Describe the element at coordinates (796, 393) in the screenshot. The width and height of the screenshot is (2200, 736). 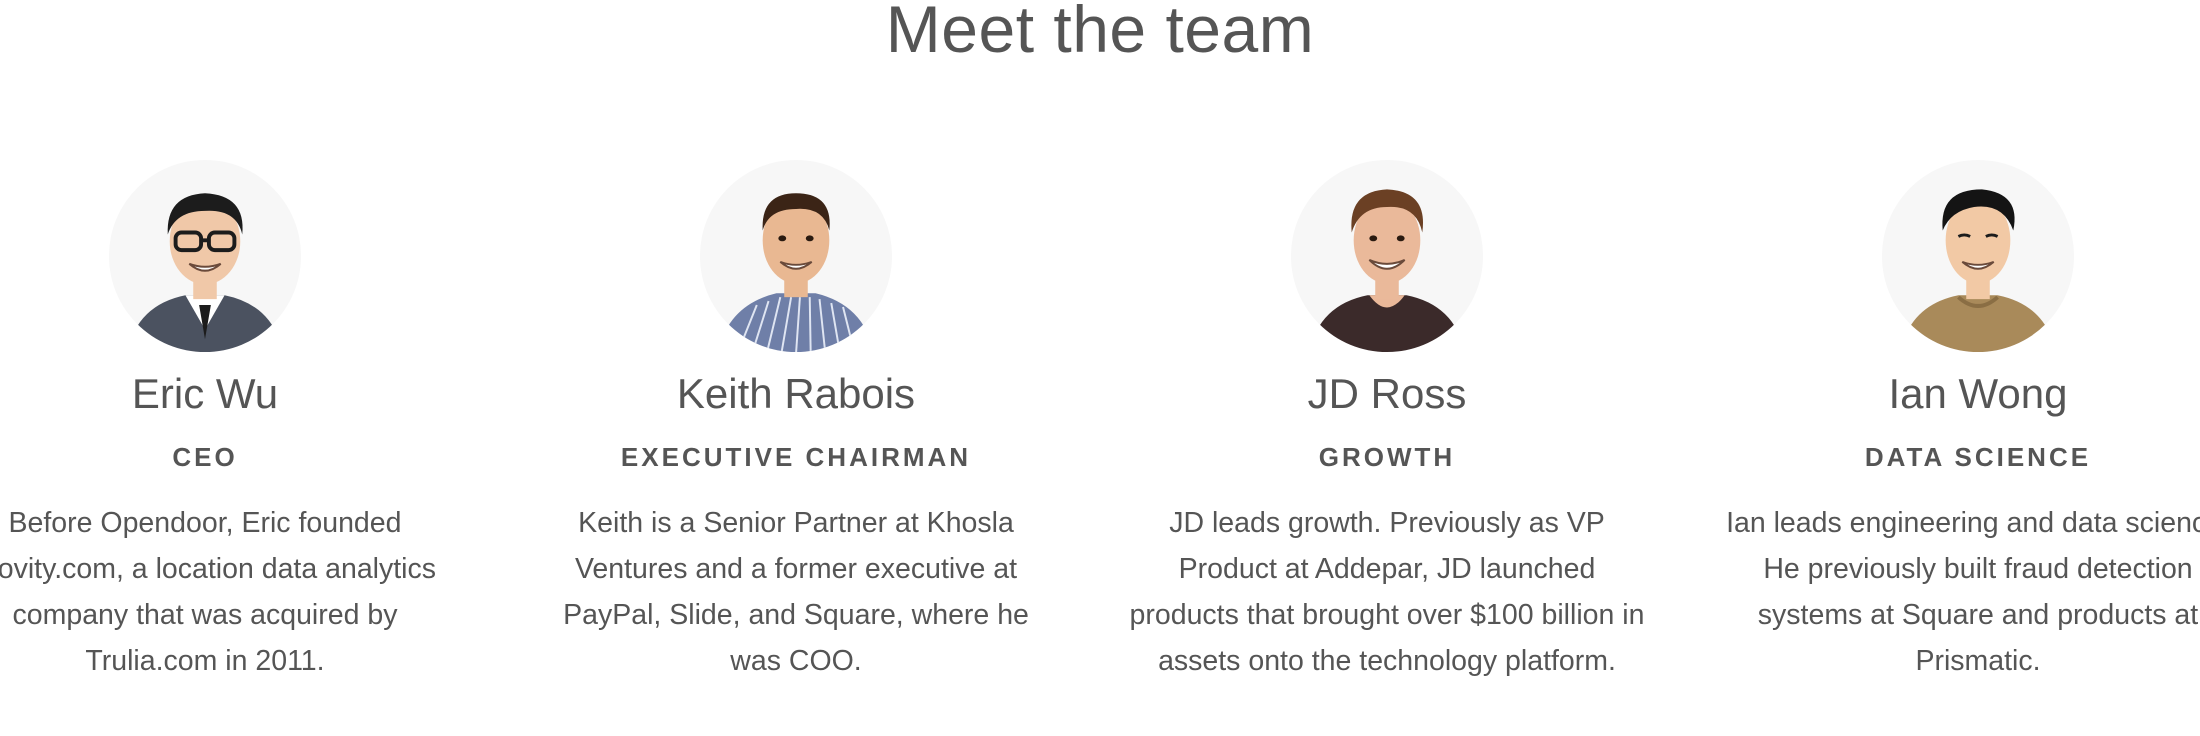
I see `member-name: Keith Rabois` at that location.